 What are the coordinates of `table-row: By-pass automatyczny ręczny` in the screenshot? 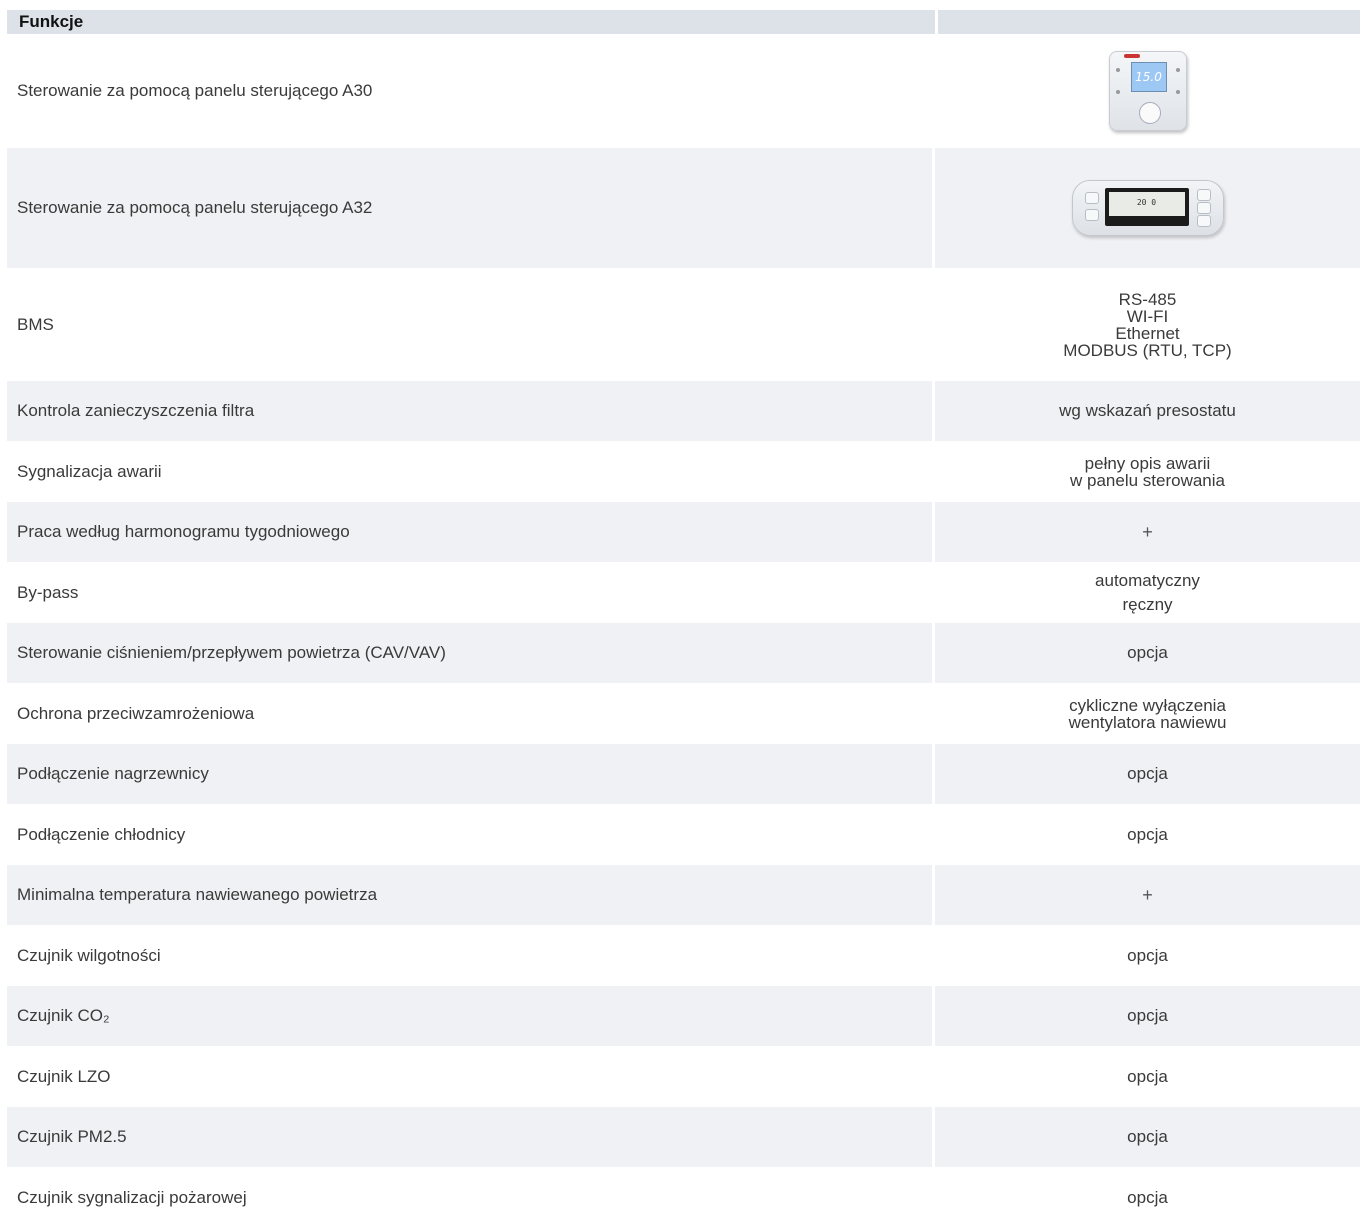 It's located at (683, 592).